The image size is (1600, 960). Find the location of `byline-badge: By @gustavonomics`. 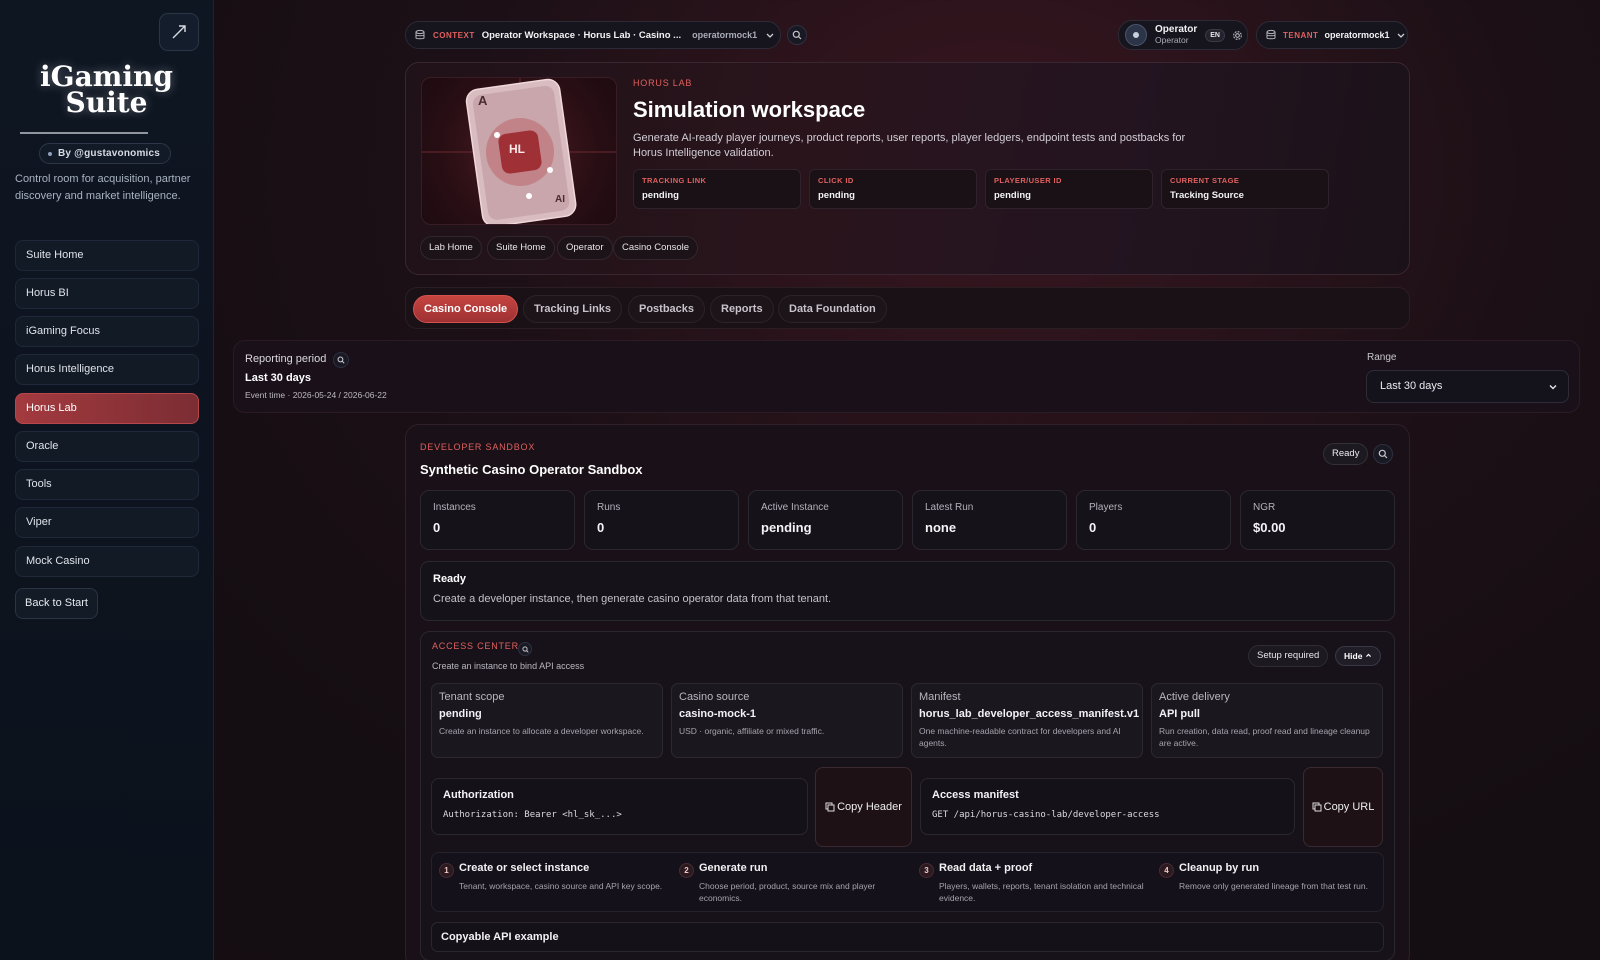

byline-badge: By @gustavonomics is located at coordinates (105, 153).